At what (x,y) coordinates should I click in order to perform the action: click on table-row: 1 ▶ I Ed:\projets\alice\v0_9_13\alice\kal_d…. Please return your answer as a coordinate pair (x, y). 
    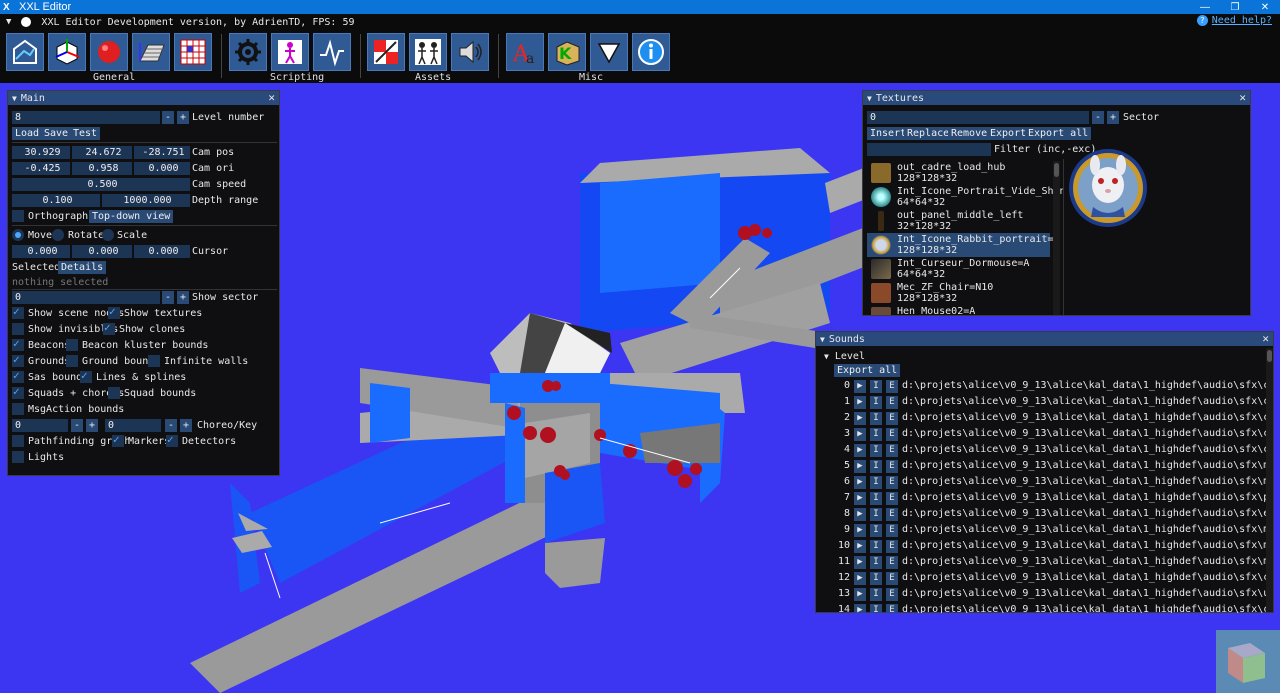
    Looking at the image, I should click on (1043, 403).